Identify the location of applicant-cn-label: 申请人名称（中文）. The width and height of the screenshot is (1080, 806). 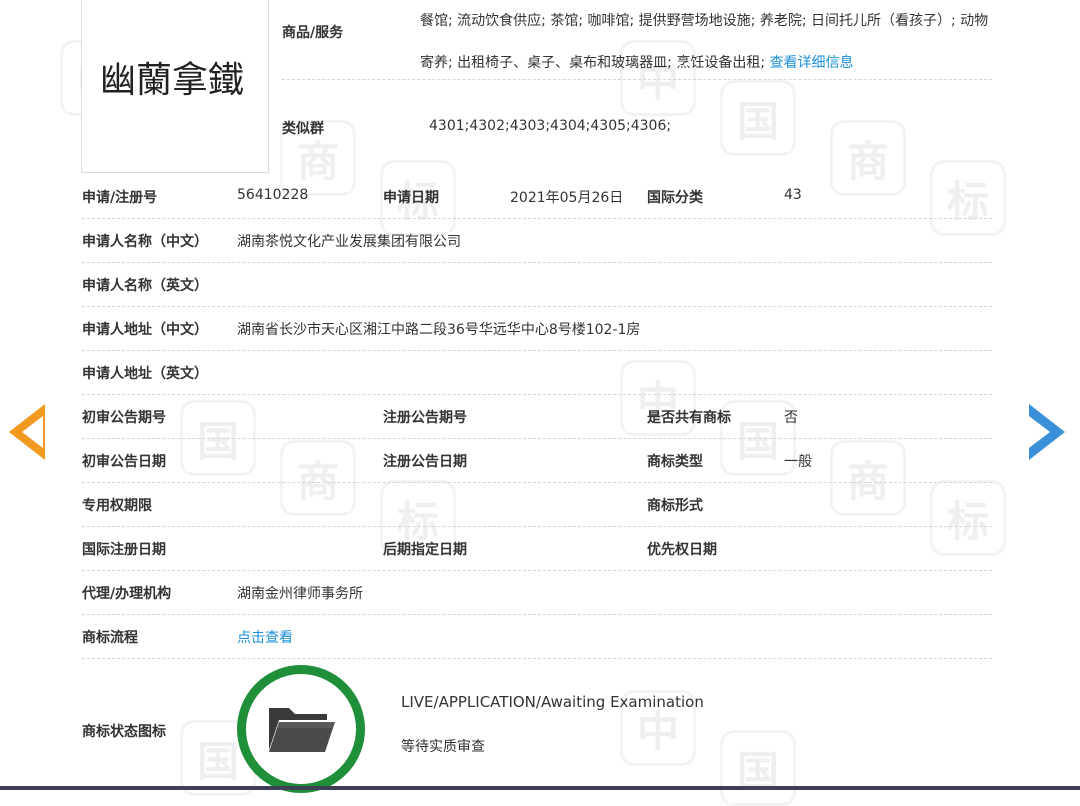
(145, 242).